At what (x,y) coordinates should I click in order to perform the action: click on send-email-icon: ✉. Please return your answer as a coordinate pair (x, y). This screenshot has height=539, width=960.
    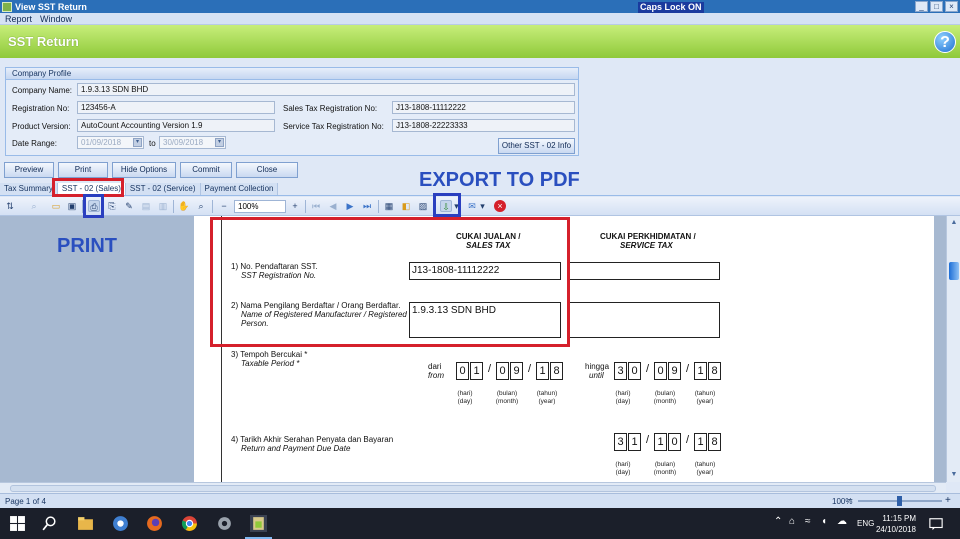
    Looking at the image, I should click on (472, 206).